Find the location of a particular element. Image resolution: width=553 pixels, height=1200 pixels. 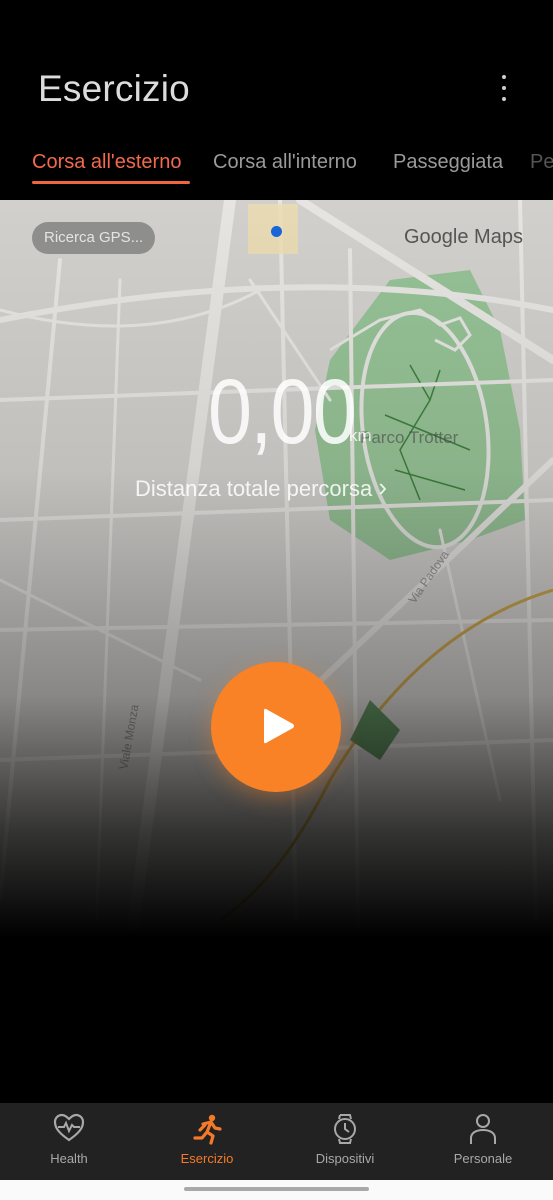

nav-item-health: Health is located at coordinates (69, 1141).